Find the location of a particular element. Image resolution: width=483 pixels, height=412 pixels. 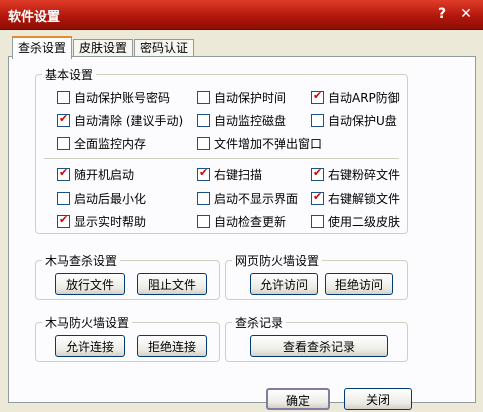

option-minimize-on-start: 启动后最小化 is located at coordinates (101, 198).